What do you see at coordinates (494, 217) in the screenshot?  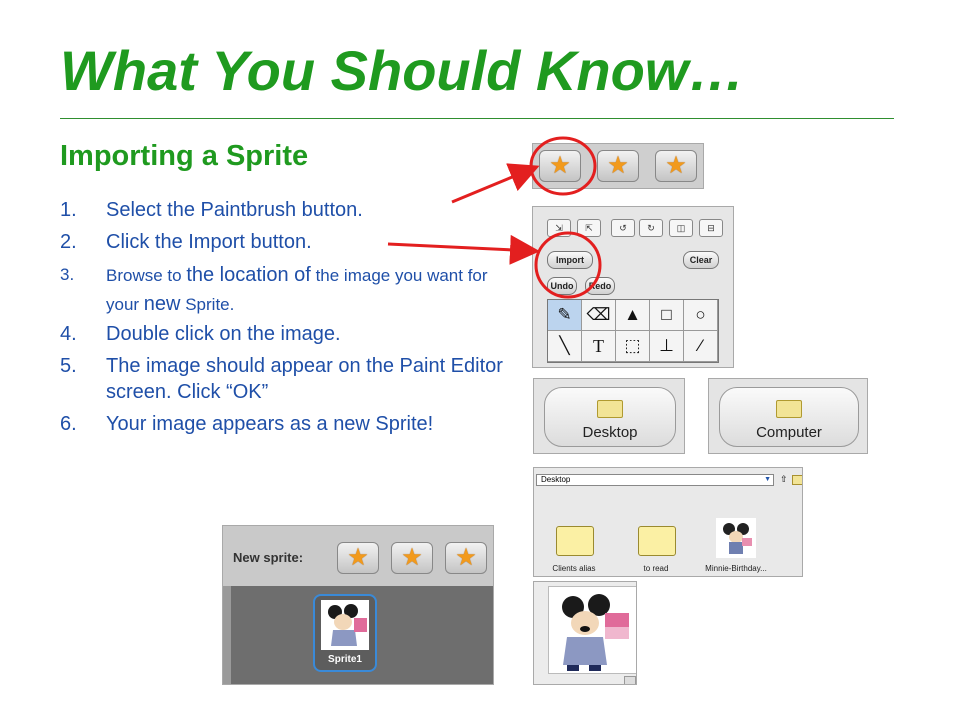 I see `annotation-overlay` at bounding box center [494, 217].